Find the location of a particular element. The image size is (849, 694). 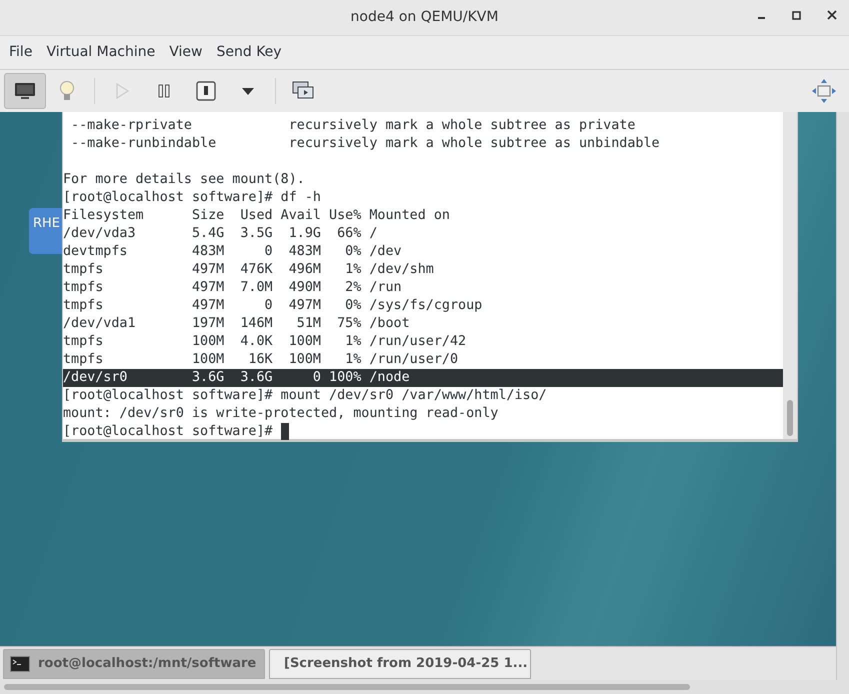

taskbar-item: root@localhost:/mnt/software is located at coordinates (134, 664).